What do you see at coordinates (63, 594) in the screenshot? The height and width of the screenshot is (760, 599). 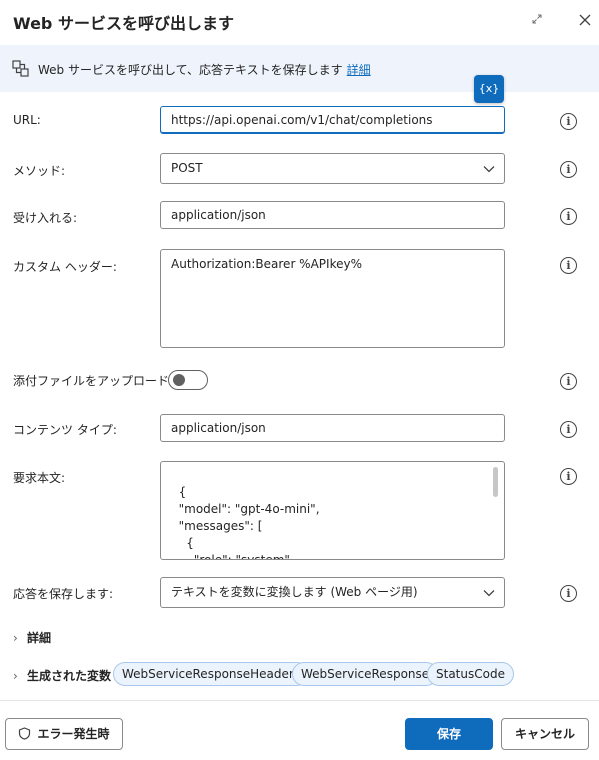 I see `save-response-label: 応答を保存します:` at bounding box center [63, 594].